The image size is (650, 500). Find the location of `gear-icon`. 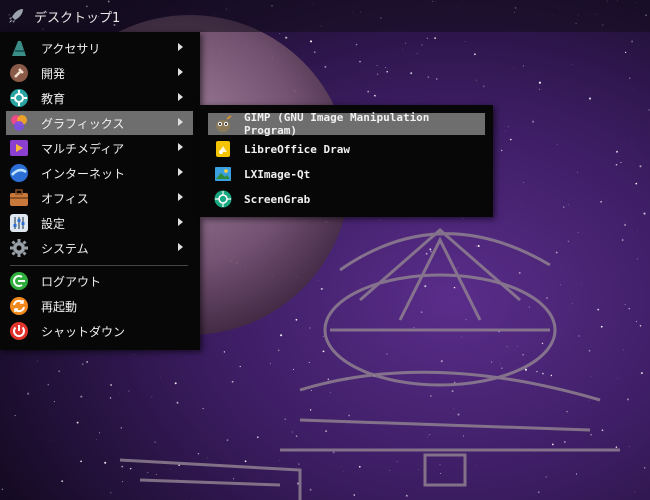

gear-icon is located at coordinates (19, 248).